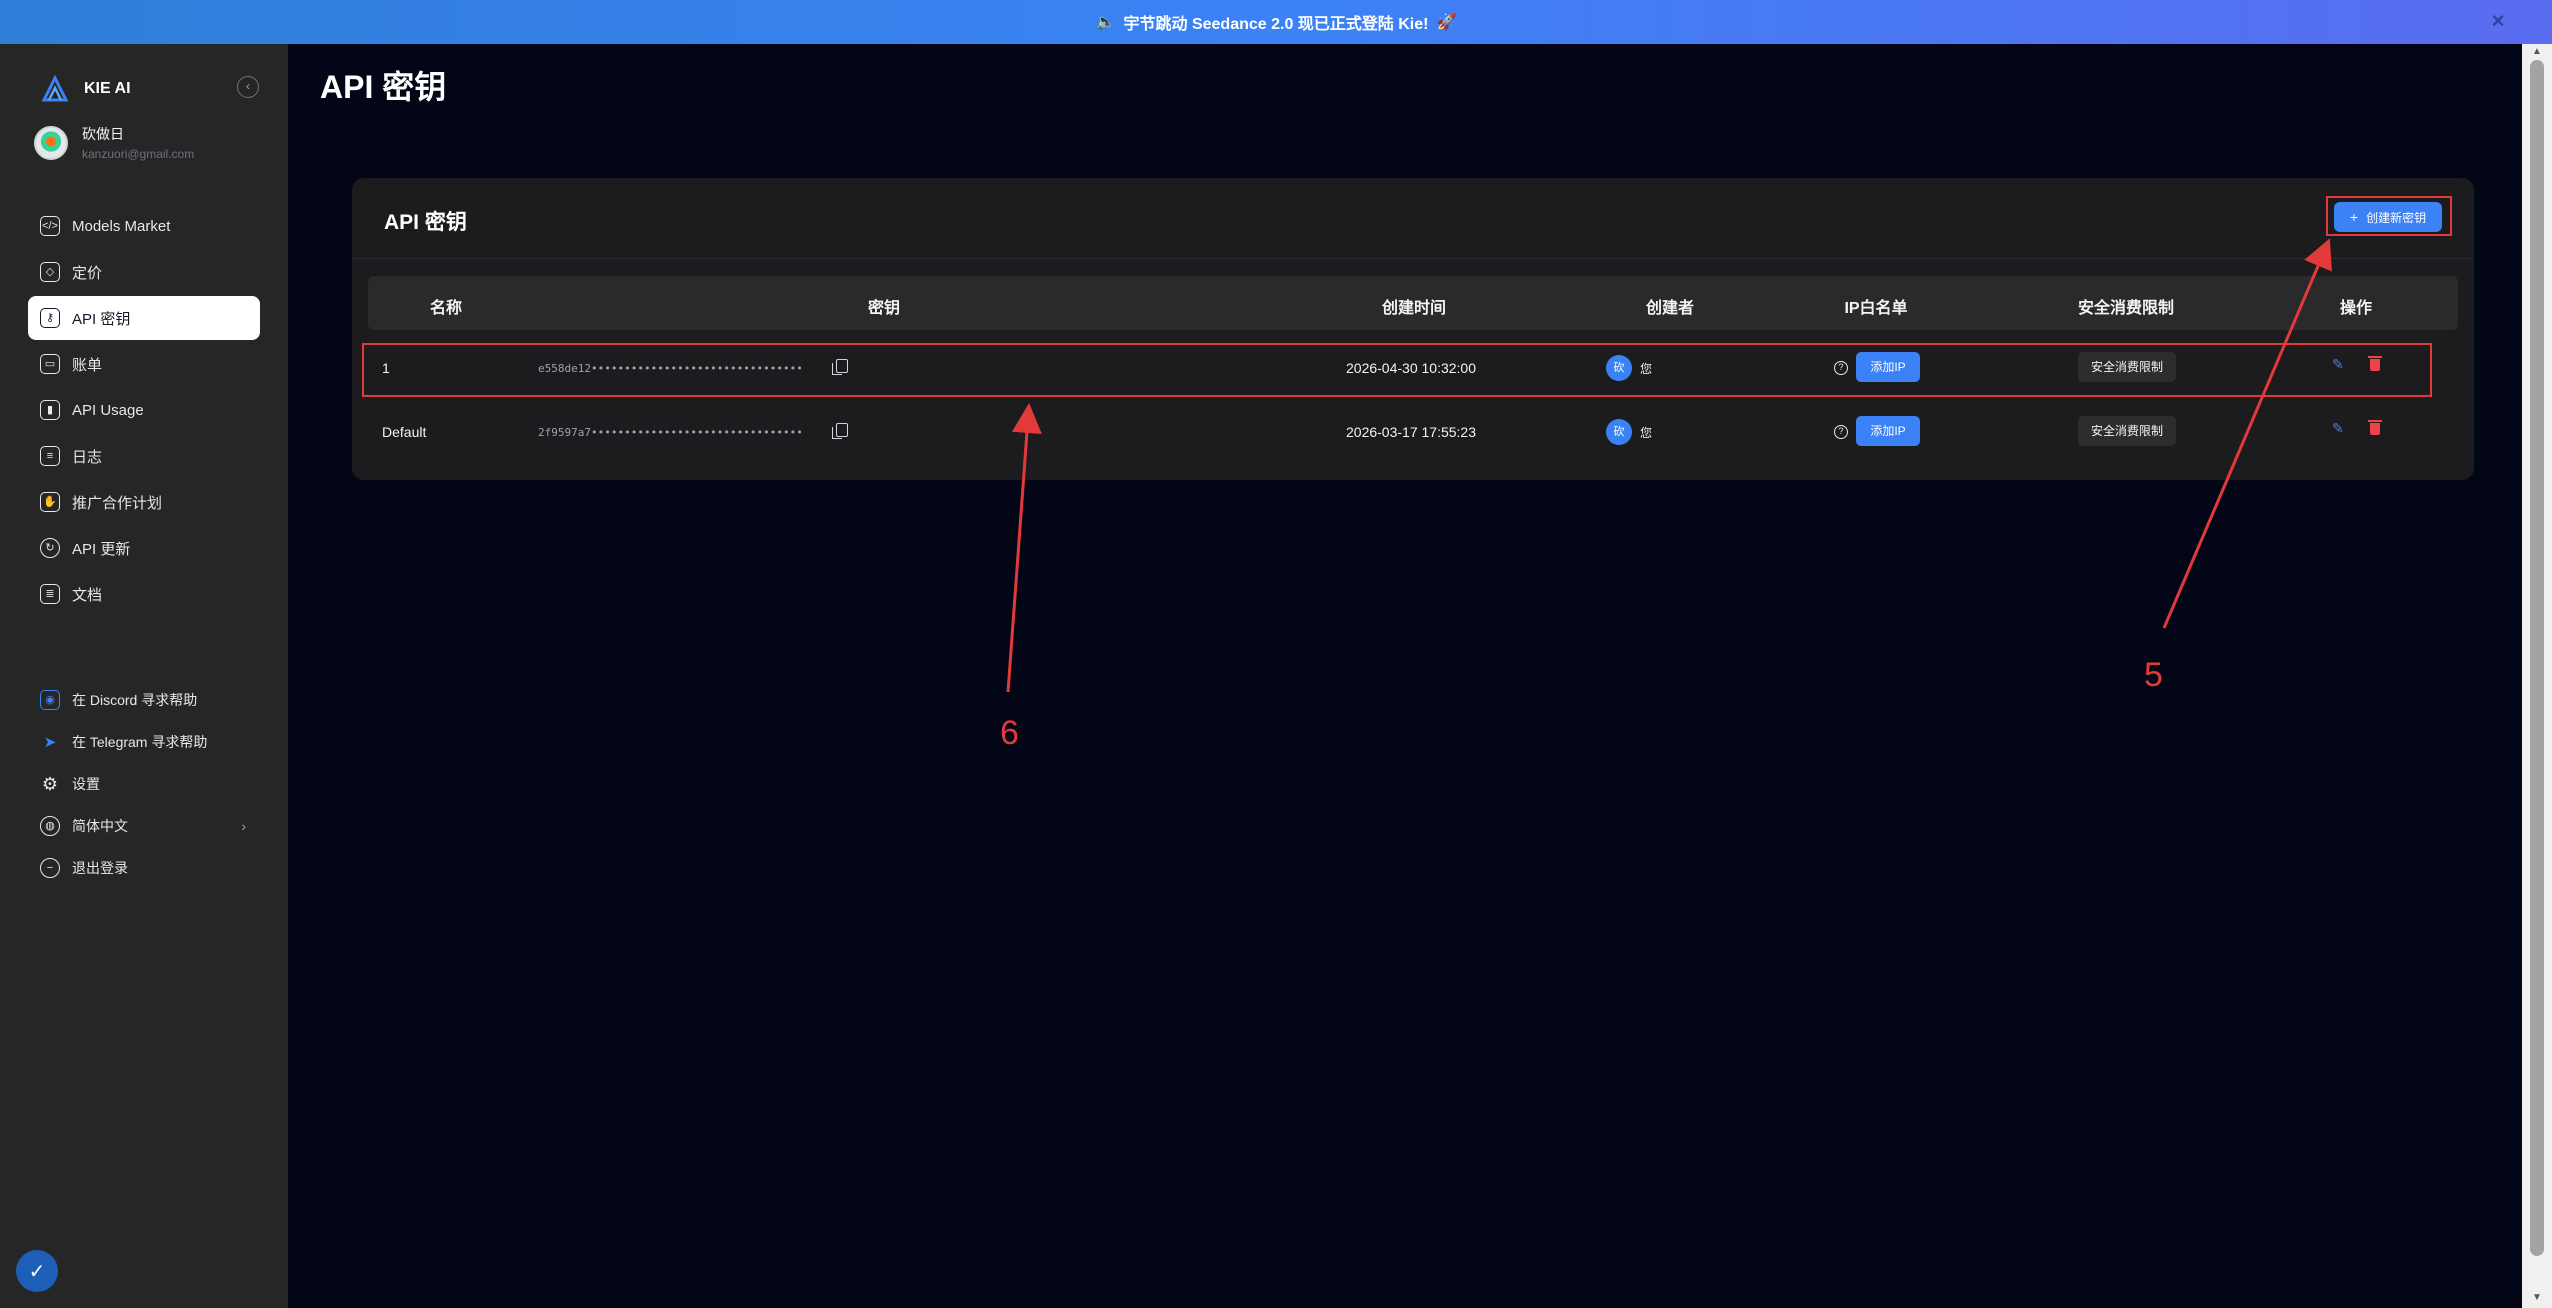 Image resolution: width=2552 pixels, height=1308 pixels. Describe the element at coordinates (1414, 308) in the screenshot. I see `column-header-created: 创建时间` at that location.